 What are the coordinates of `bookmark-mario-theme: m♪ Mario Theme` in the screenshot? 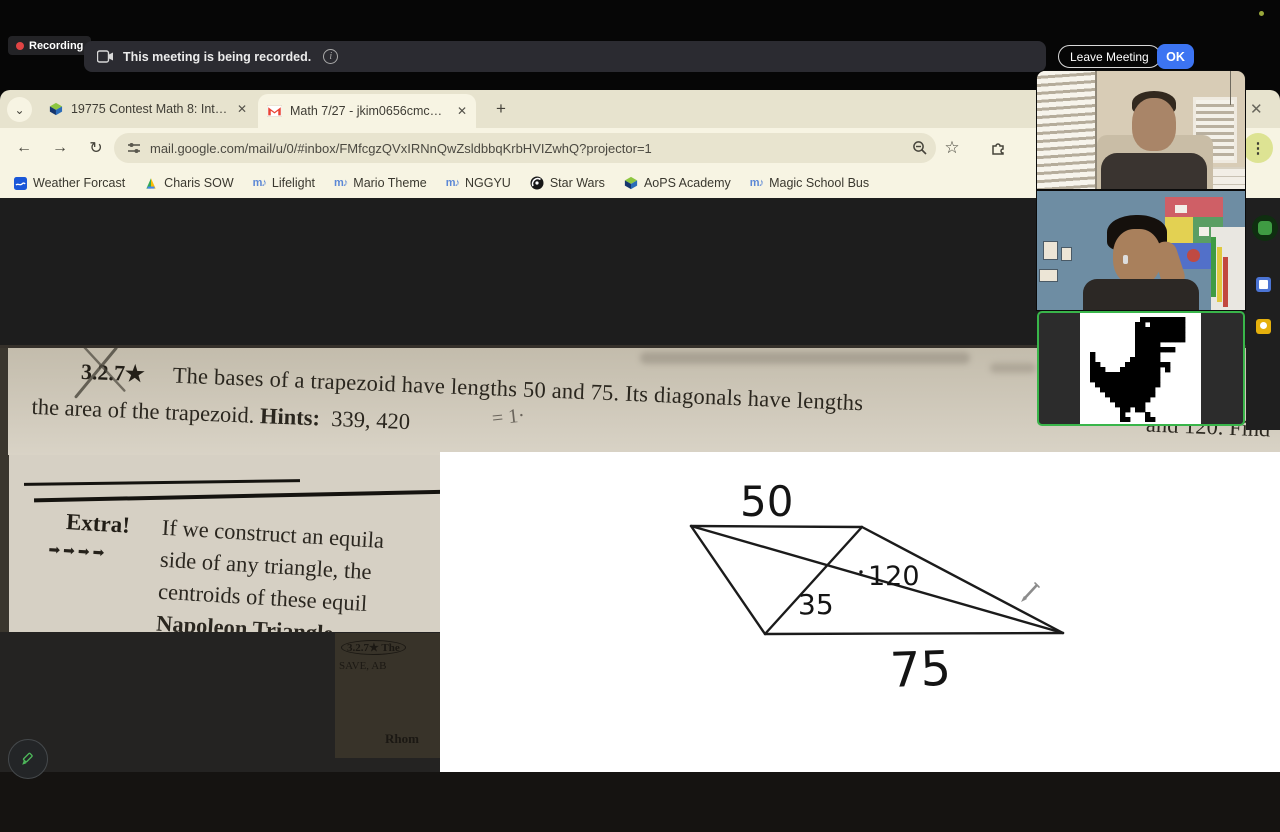 It's located at (380, 183).